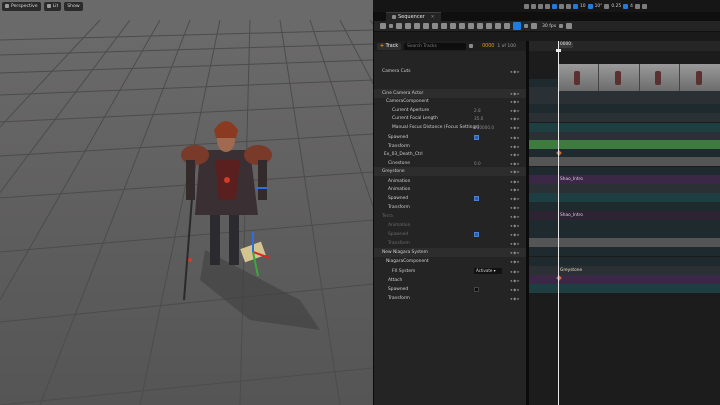 The width and height of the screenshot is (720, 405). What do you see at coordinates (631, 6) in the screenshot?
I see `camera-speed-label: 4` at bounding box center [631, 6].